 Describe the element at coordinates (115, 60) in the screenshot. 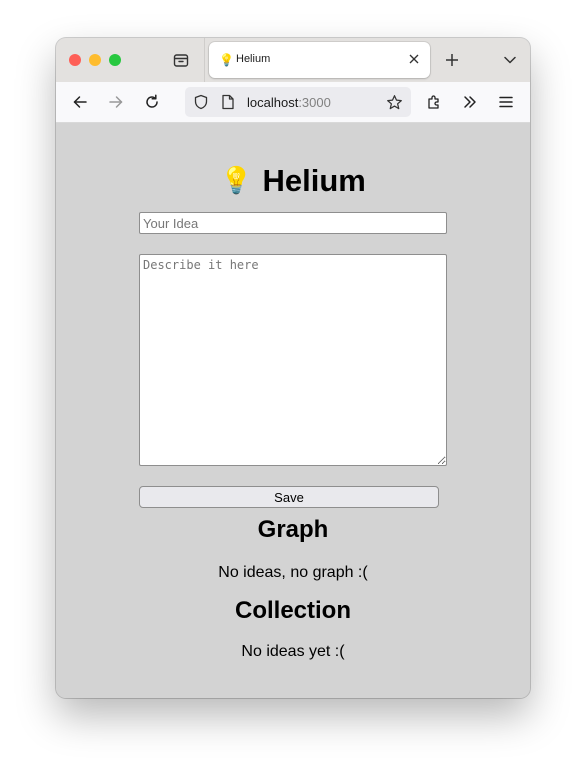

I see `maximize-window-button` at that location.